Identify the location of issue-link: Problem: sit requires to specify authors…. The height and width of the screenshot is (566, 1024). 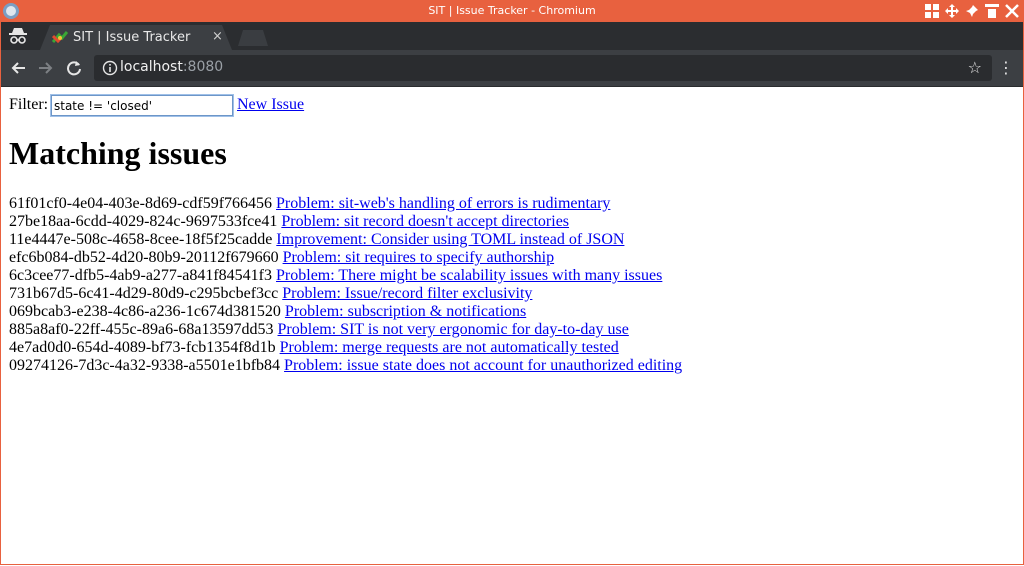
(419, 257).